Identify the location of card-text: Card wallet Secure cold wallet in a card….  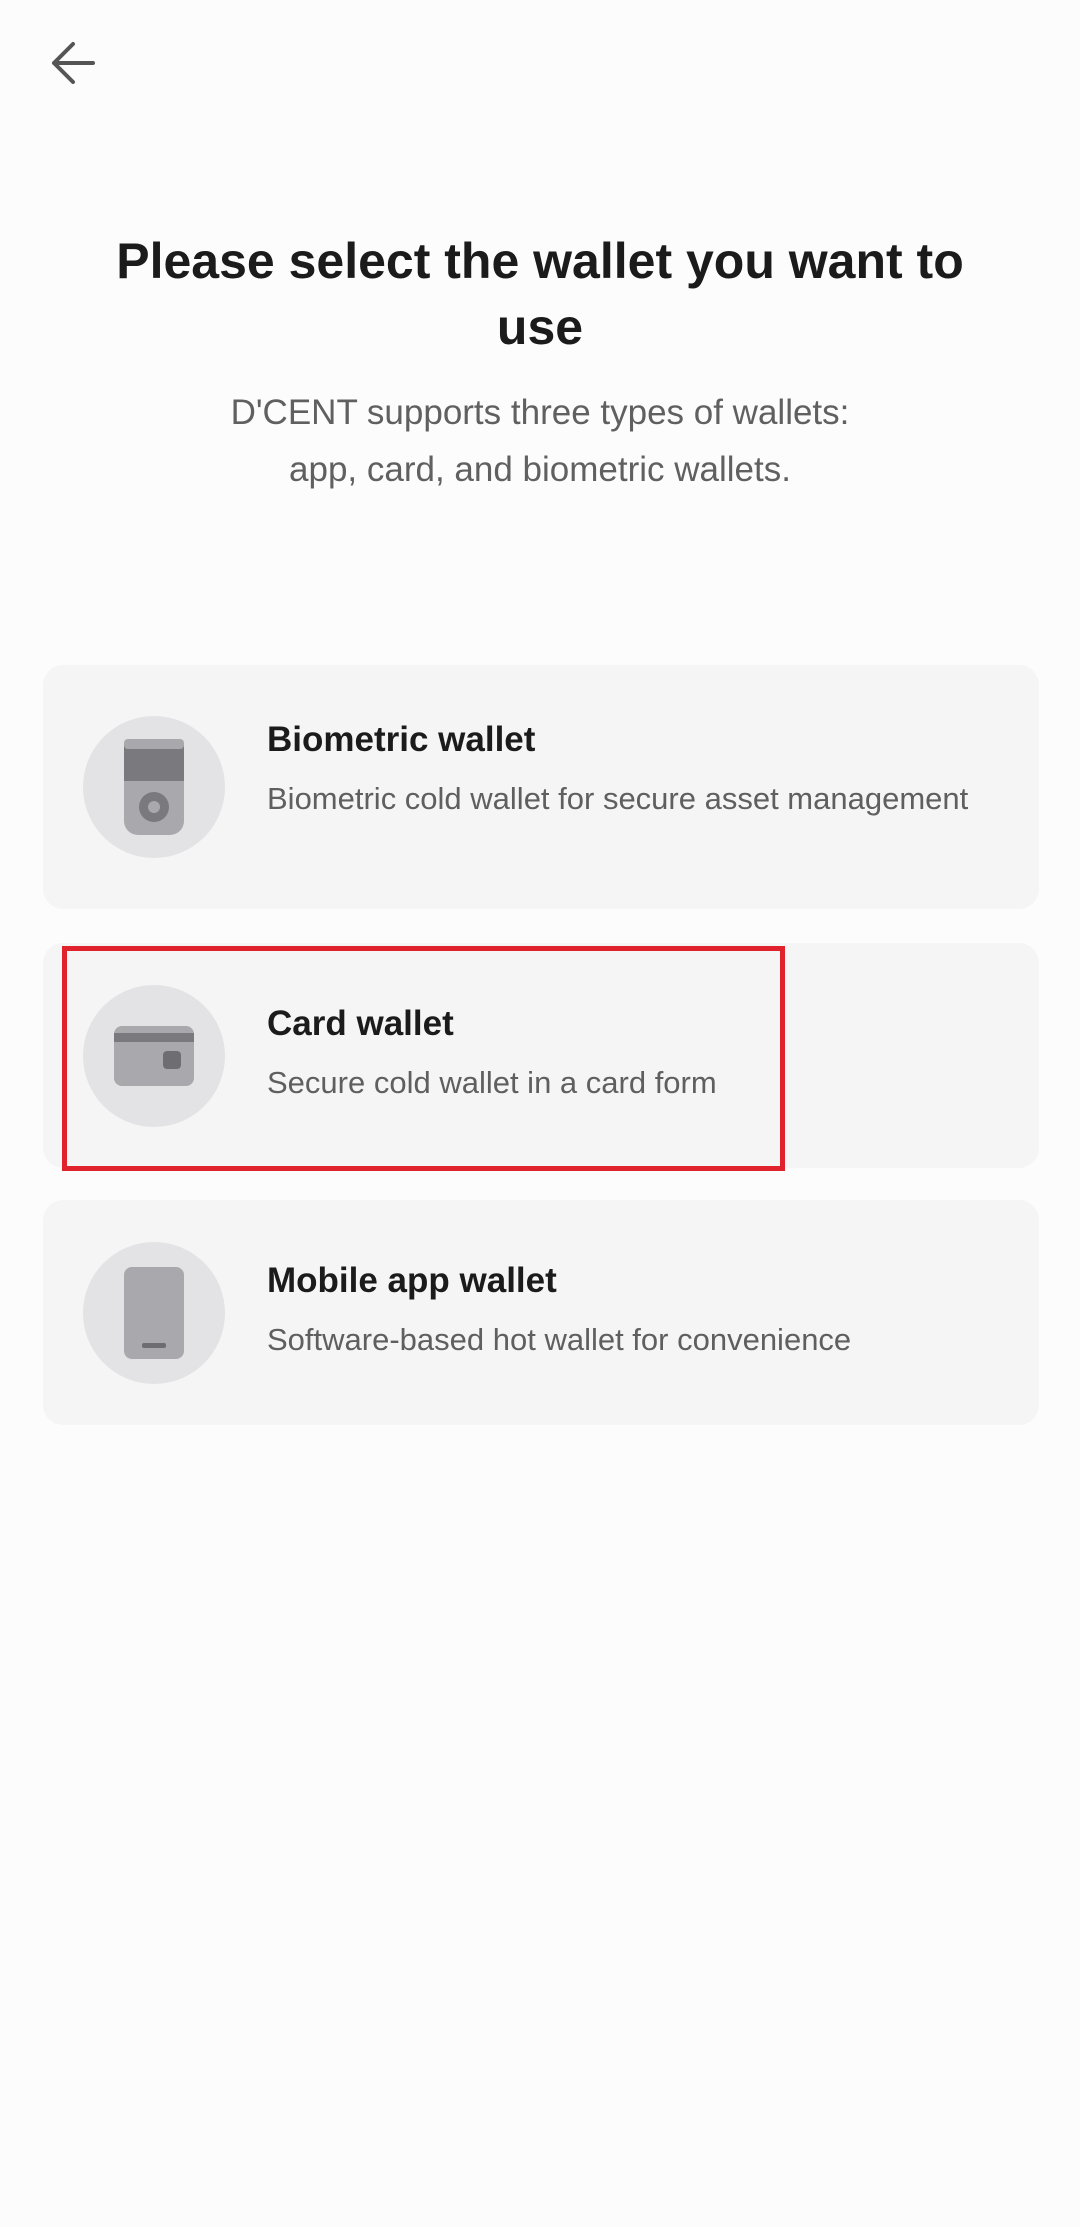
(633, 1054).